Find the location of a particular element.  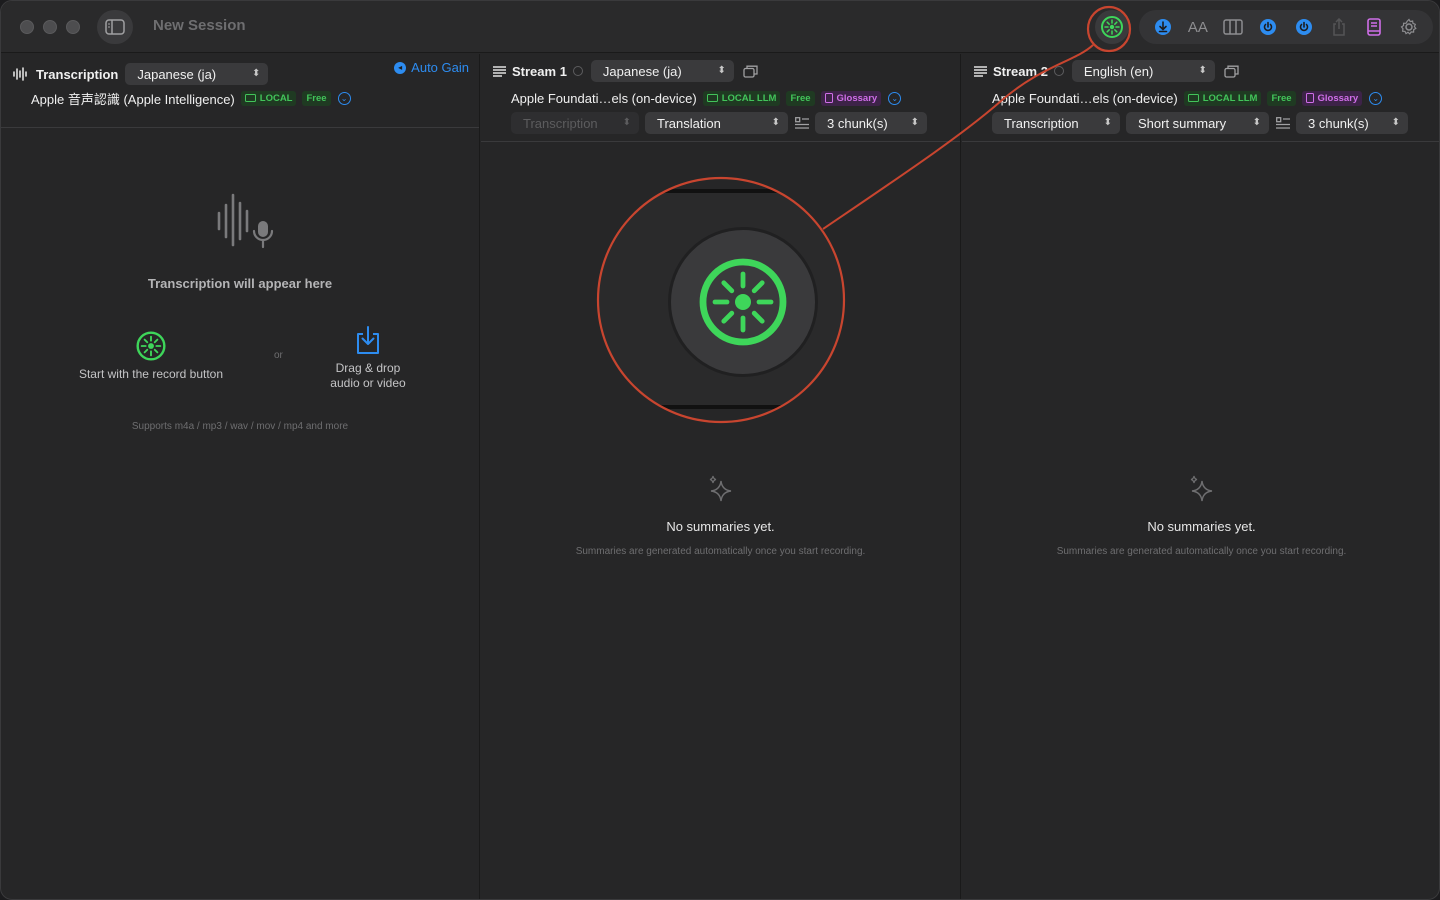

chunks-icon is located at coordinates (802, 123).